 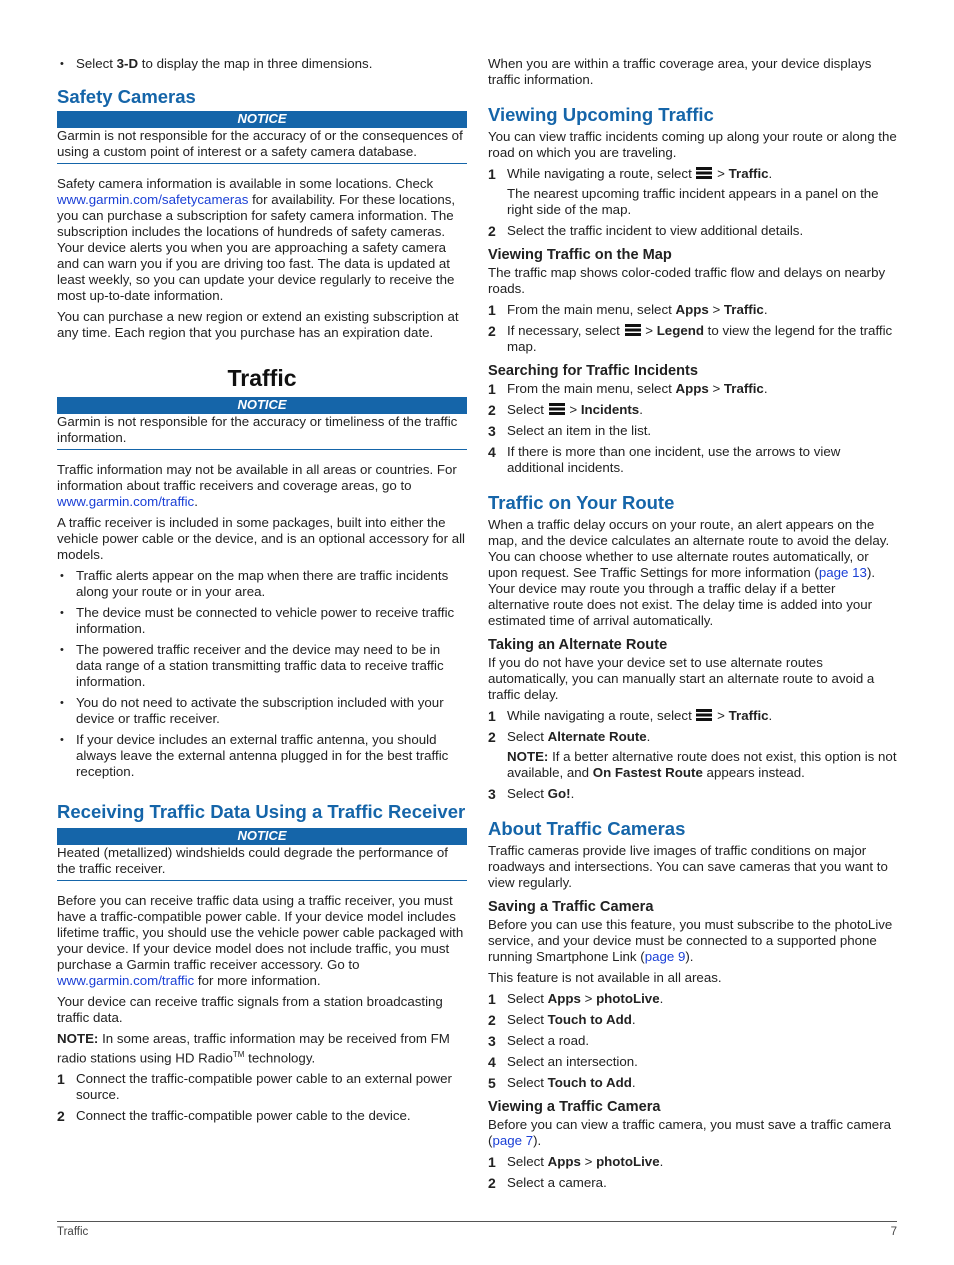 I want to click on page-number: 7, so click(x=893, y=1232).